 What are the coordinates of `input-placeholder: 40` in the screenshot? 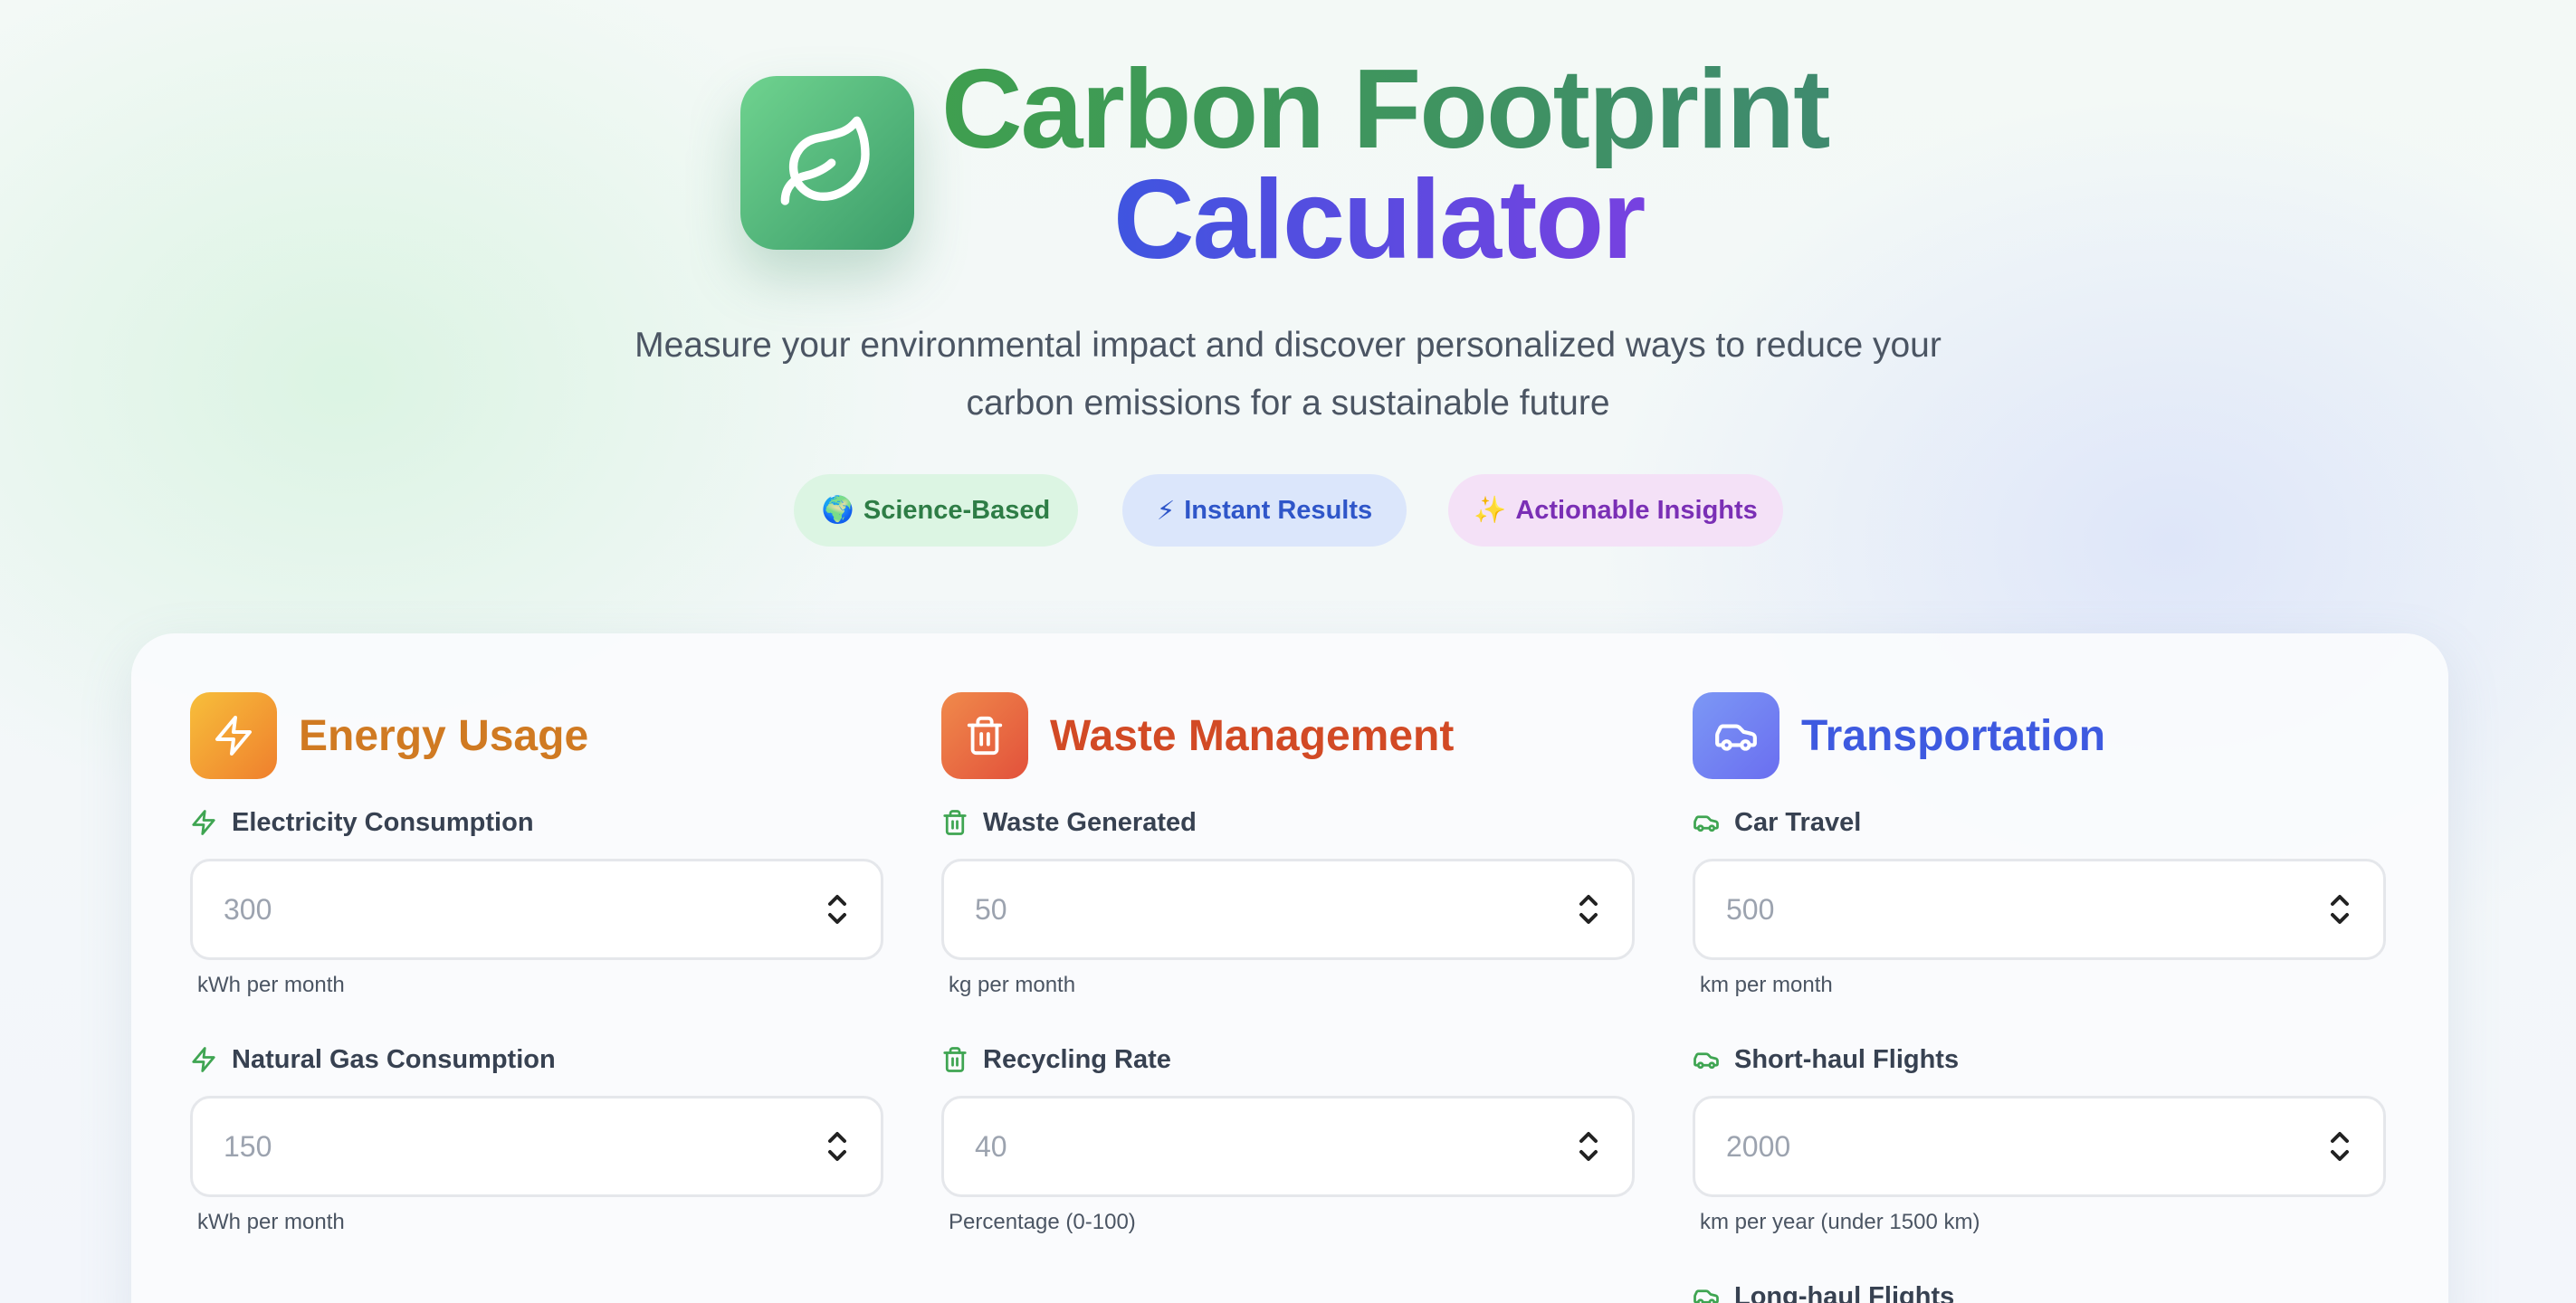 It's located at (991, 1146).